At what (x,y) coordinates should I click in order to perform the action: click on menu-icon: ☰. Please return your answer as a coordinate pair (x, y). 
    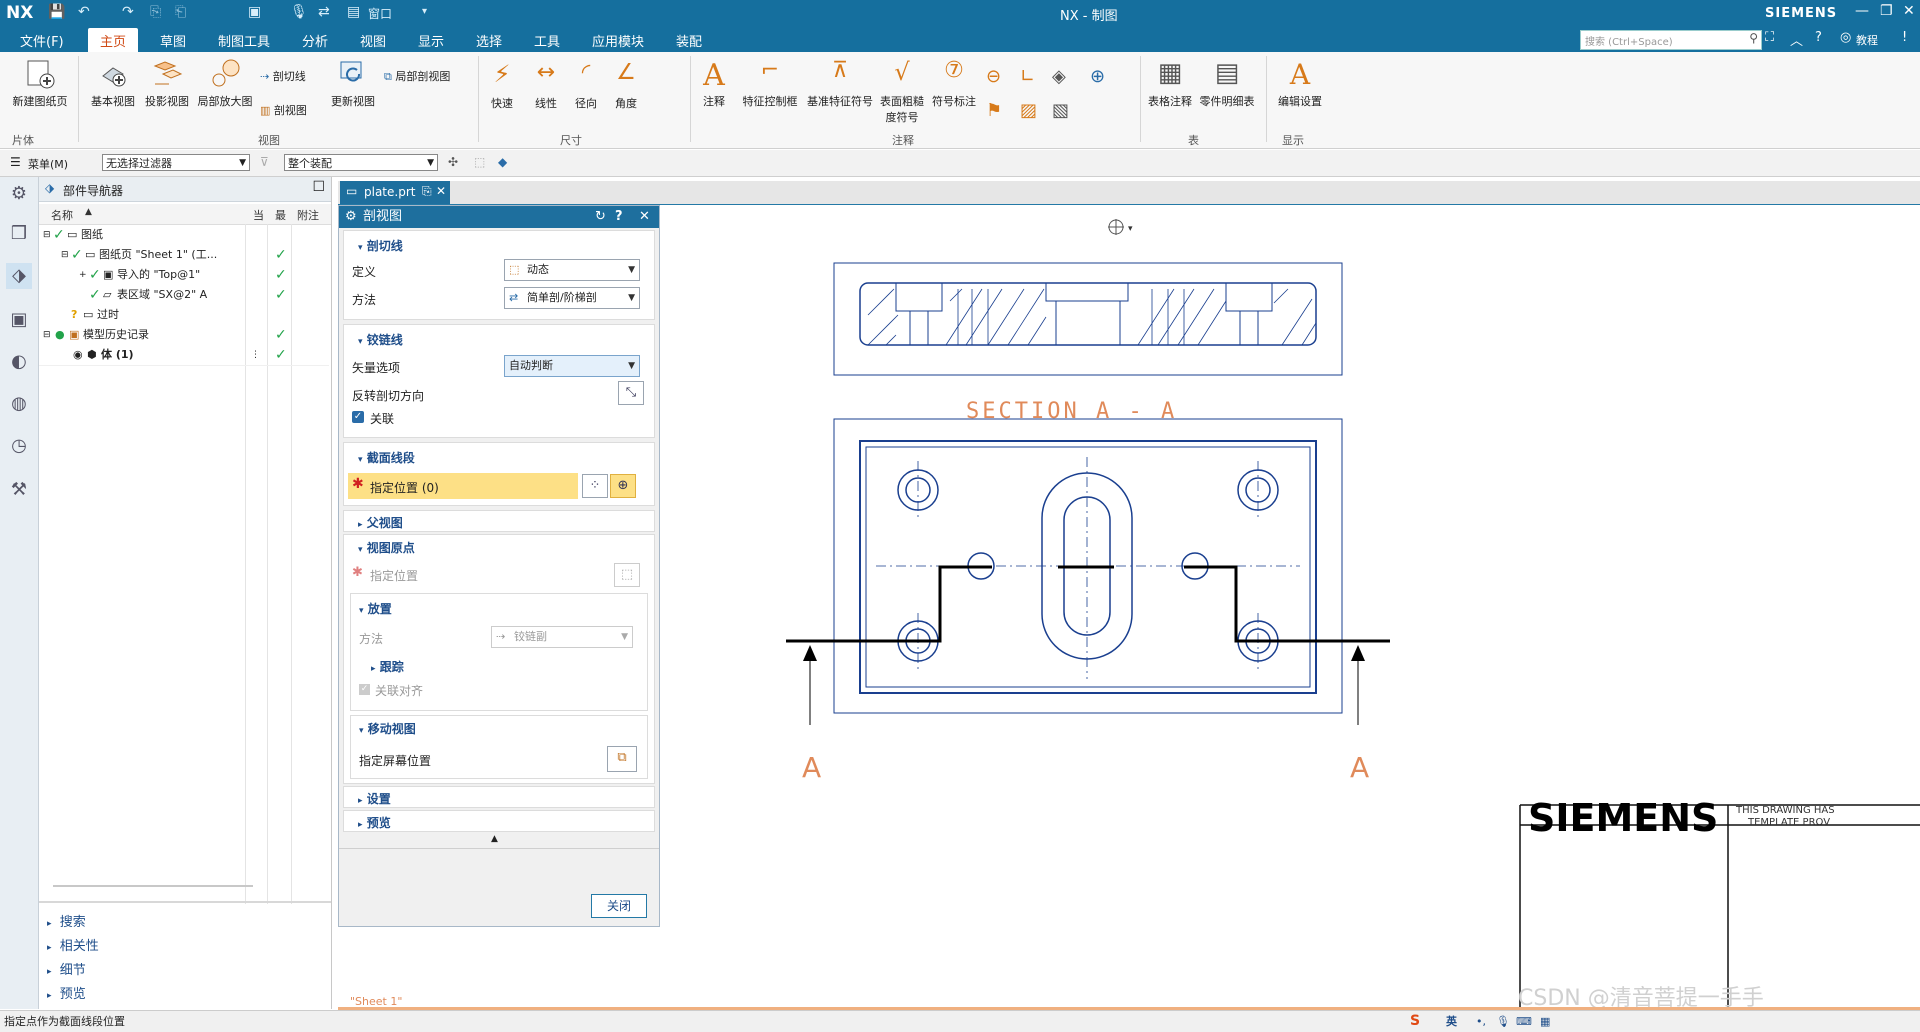
    Looking at the image, I should click on (15, 162).